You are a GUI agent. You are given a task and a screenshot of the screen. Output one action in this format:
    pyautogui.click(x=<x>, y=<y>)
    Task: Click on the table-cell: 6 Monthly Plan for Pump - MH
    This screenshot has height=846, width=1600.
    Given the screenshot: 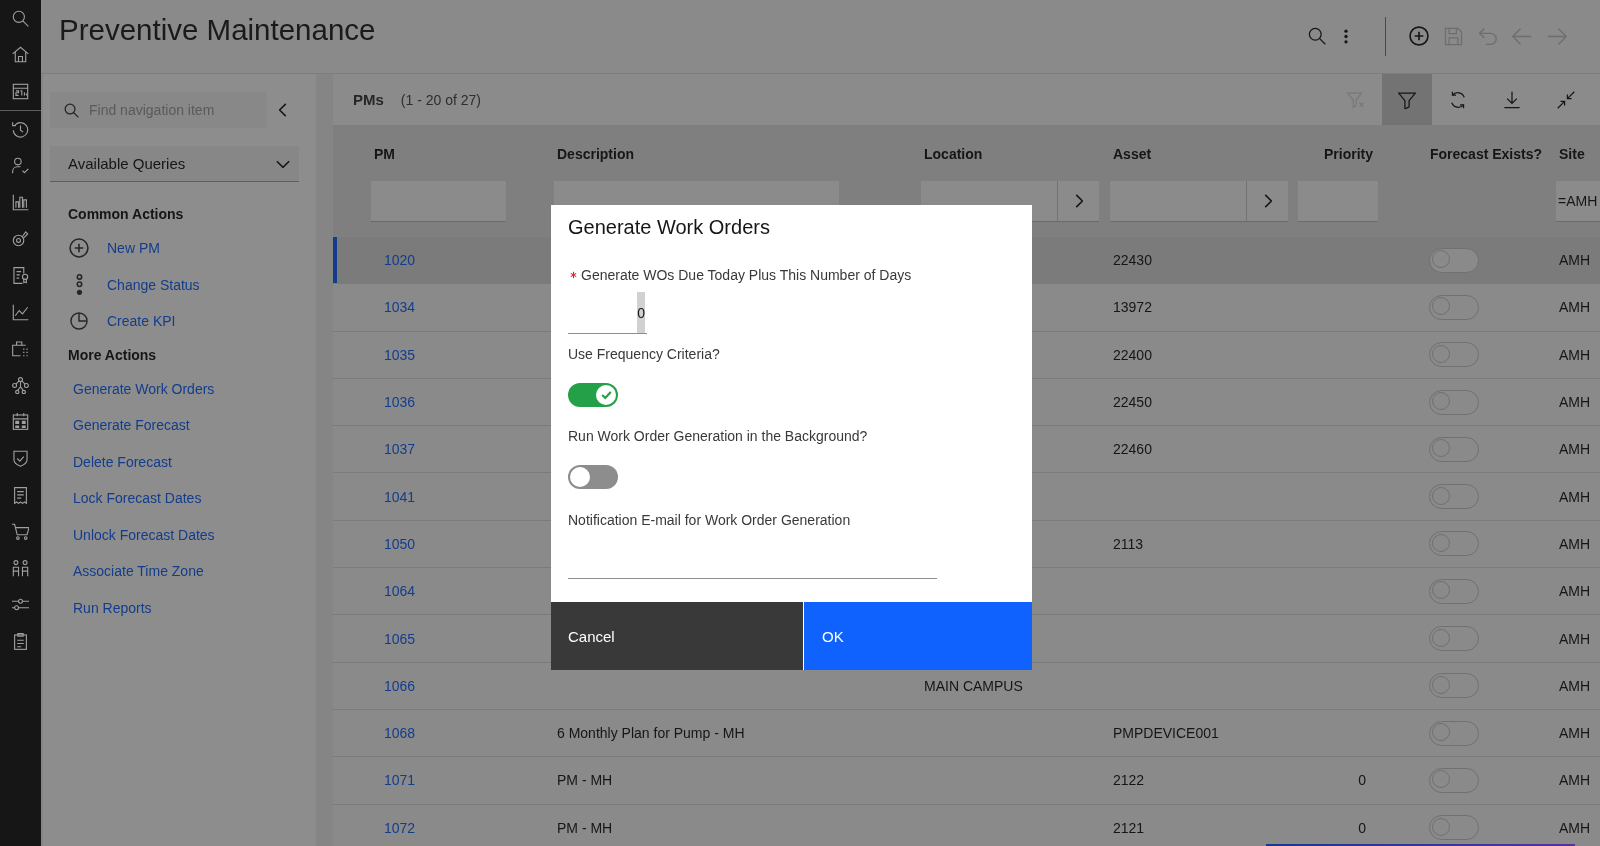 What is the action you would take?
    pyautogui.click(x=651, y=733)
    